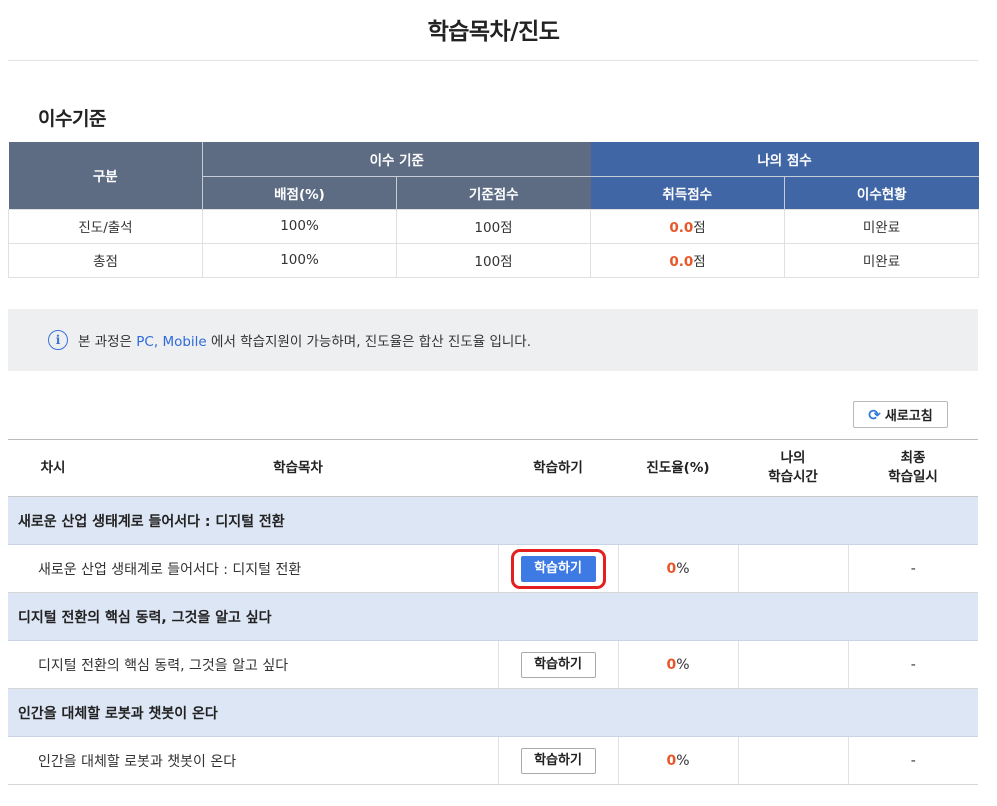  I want to click on chapter-title: 새로운 산업 생태계로 들어서다 : 디지털 전환, so click(493, 520).